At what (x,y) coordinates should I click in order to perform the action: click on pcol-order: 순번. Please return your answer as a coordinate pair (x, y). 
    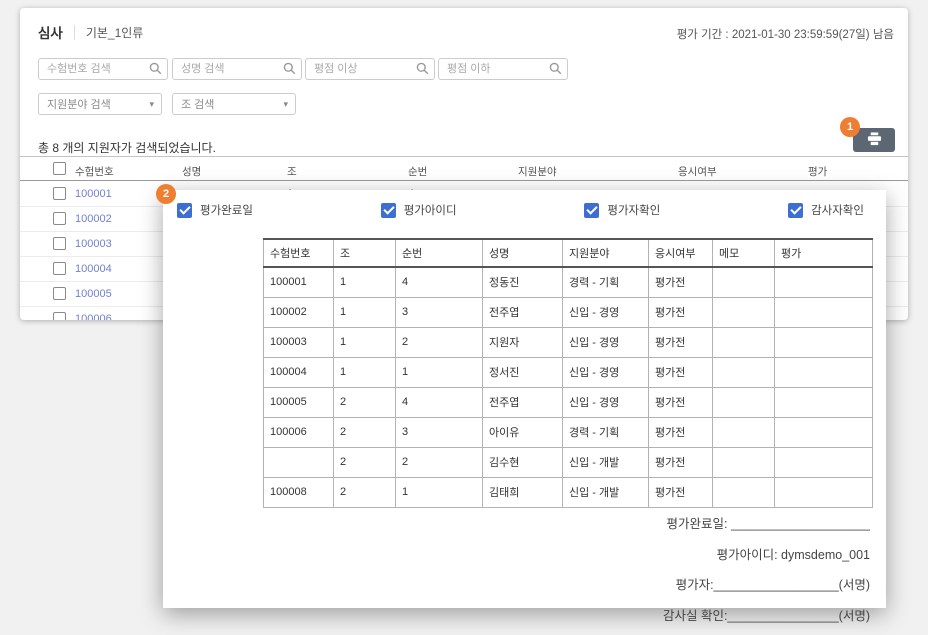
    Looking at the image, I should click on (439, 253).